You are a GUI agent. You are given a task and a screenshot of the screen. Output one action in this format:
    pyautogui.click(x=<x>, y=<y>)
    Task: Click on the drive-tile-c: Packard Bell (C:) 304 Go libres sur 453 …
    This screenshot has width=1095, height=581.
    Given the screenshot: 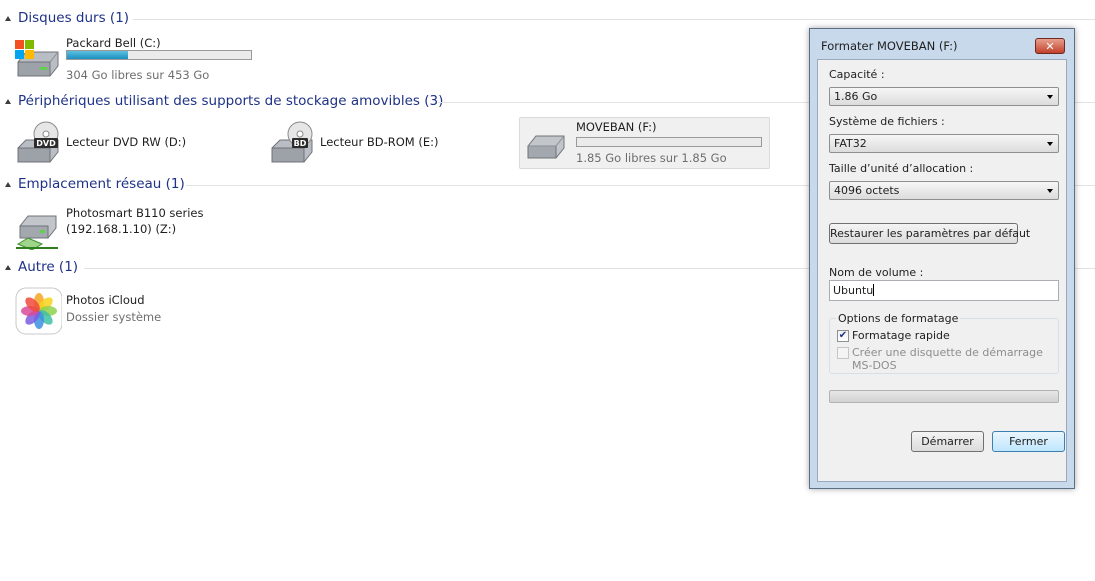 What is the action you would take?
    pyautogui.click(x=139, y=58)
    